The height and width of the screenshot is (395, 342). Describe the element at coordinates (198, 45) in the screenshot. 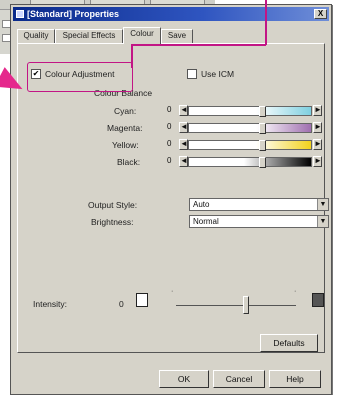

I see `callout-line-horizontal` at that location.